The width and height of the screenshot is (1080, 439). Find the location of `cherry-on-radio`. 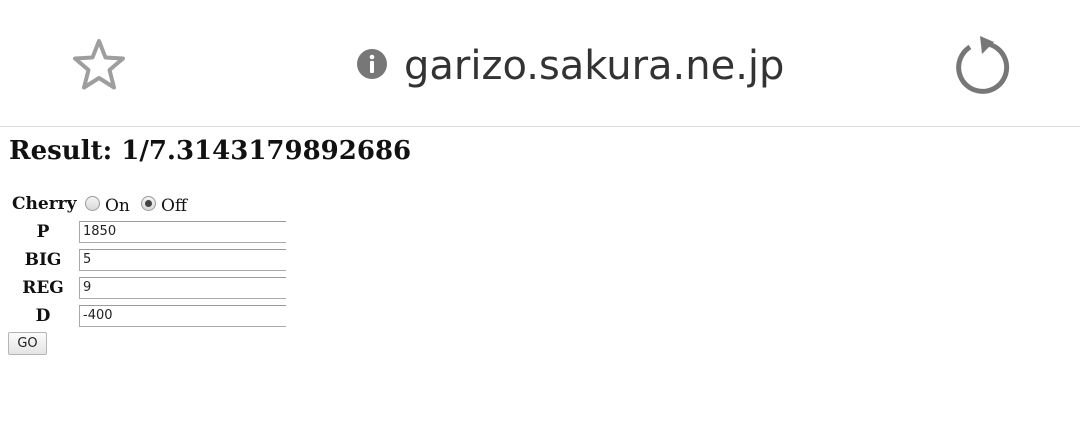

cherry-on-radio is located at coordinates (92, 203).